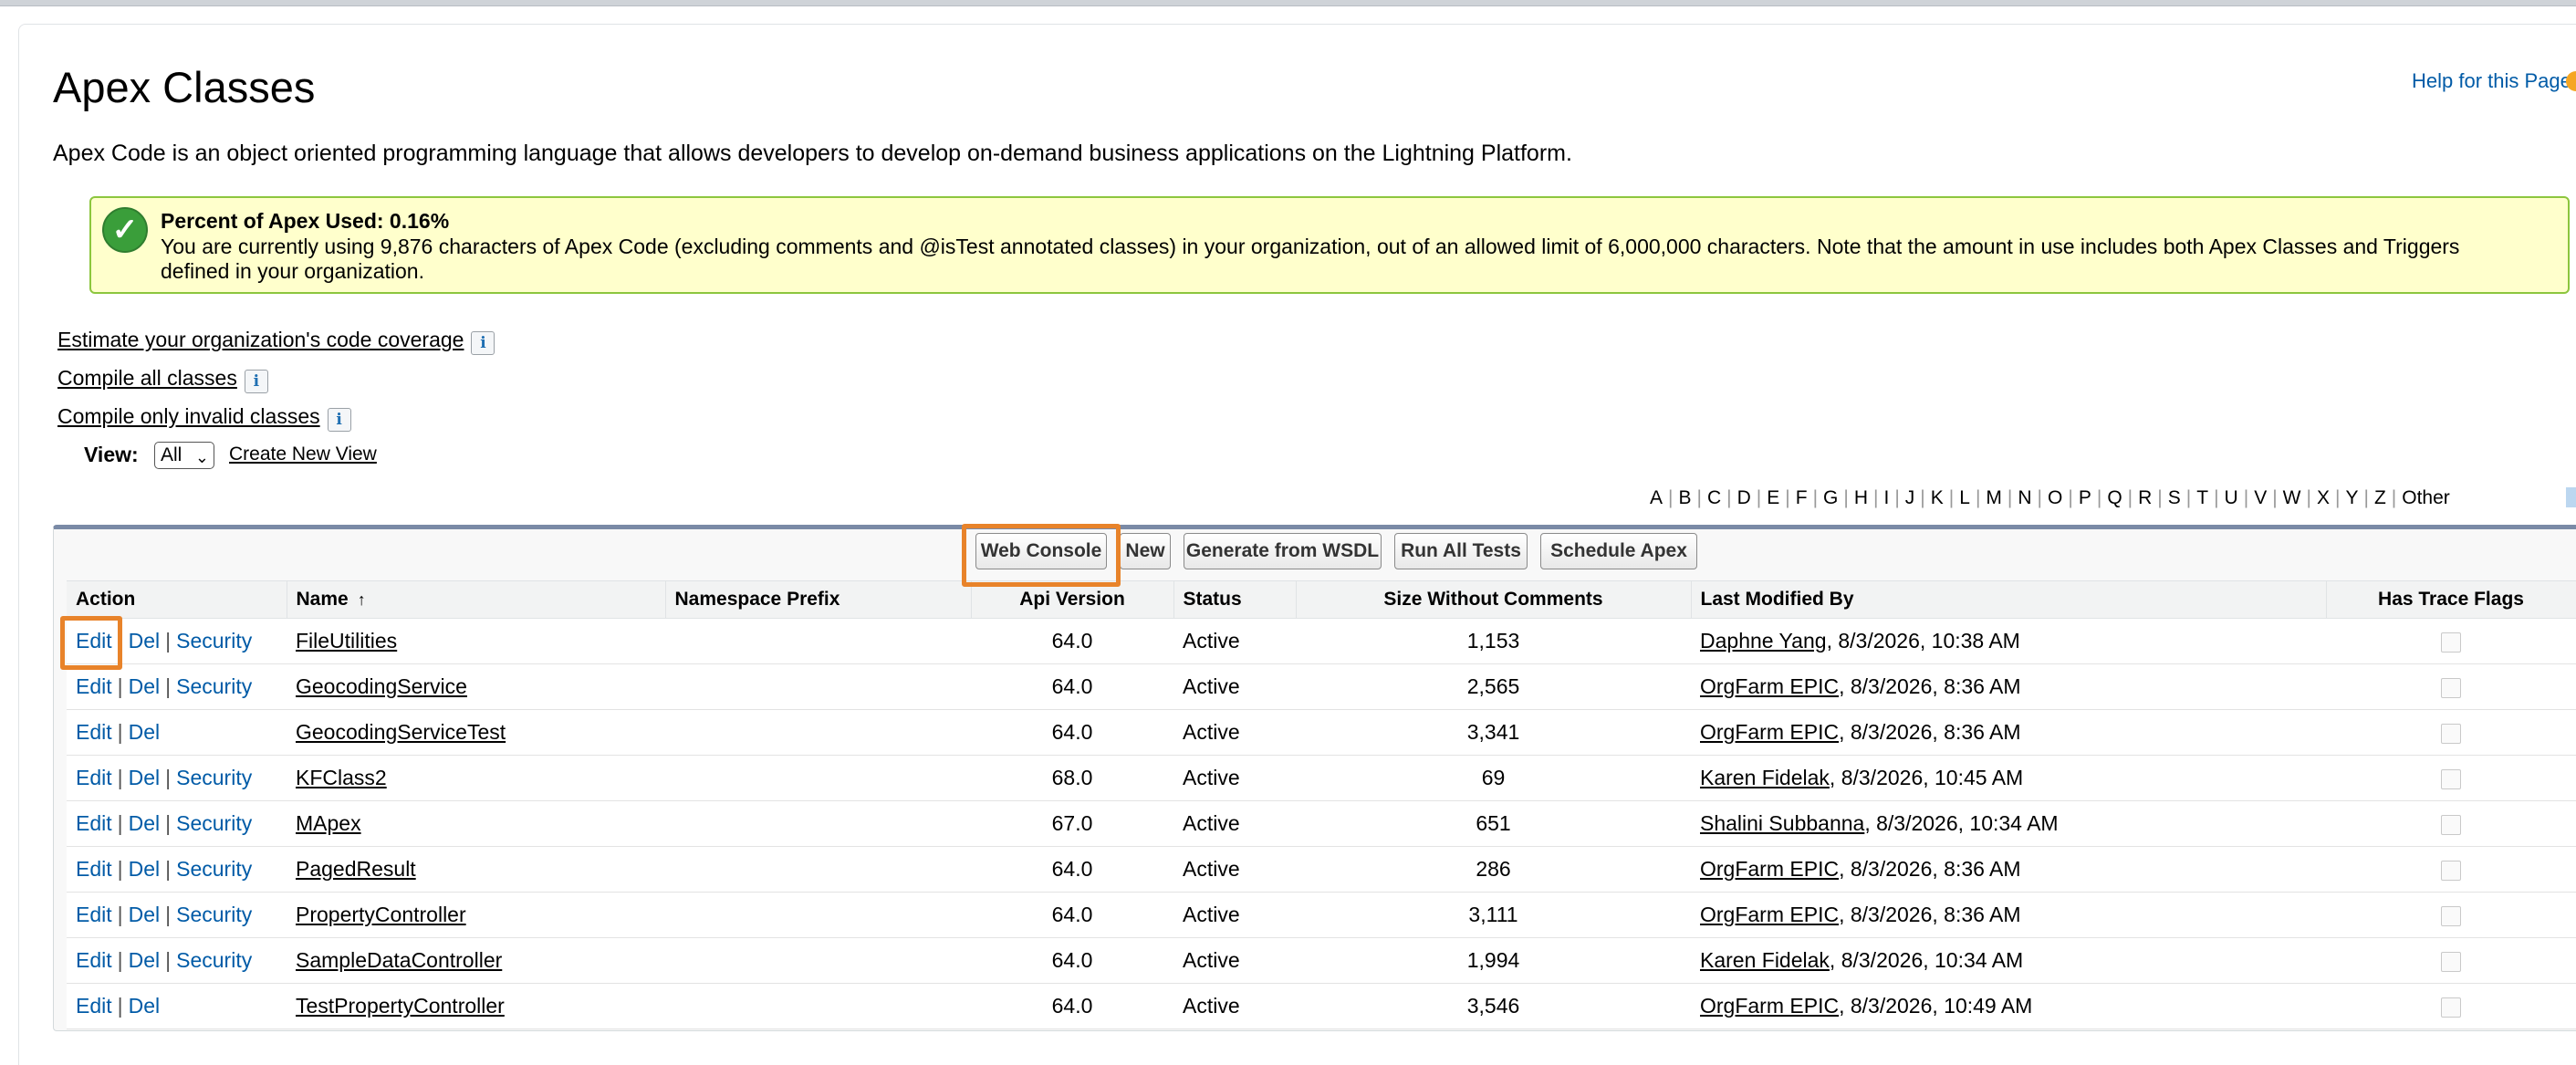 Image resolution: width=2576 pixels, height=1065 pixels. What do you see at coordinates (1714, 498) in the screenshot?
I see `alphabet-letter-c: C` at bounding box center [1714, 498].